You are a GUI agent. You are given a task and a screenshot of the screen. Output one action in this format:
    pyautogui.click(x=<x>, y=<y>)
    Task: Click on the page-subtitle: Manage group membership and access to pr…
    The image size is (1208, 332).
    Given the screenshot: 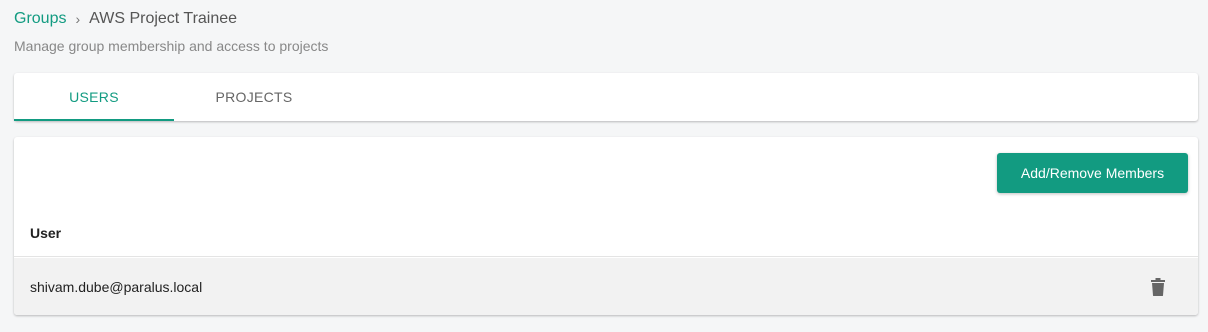 What is the action you would take?
    pyautogui.click(x=171, y=46)
    